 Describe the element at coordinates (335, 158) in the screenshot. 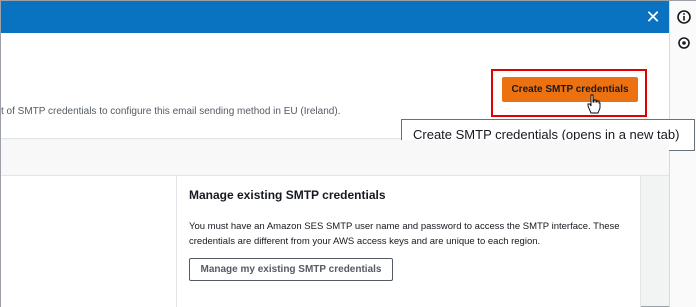

I see `section-band` at that location.